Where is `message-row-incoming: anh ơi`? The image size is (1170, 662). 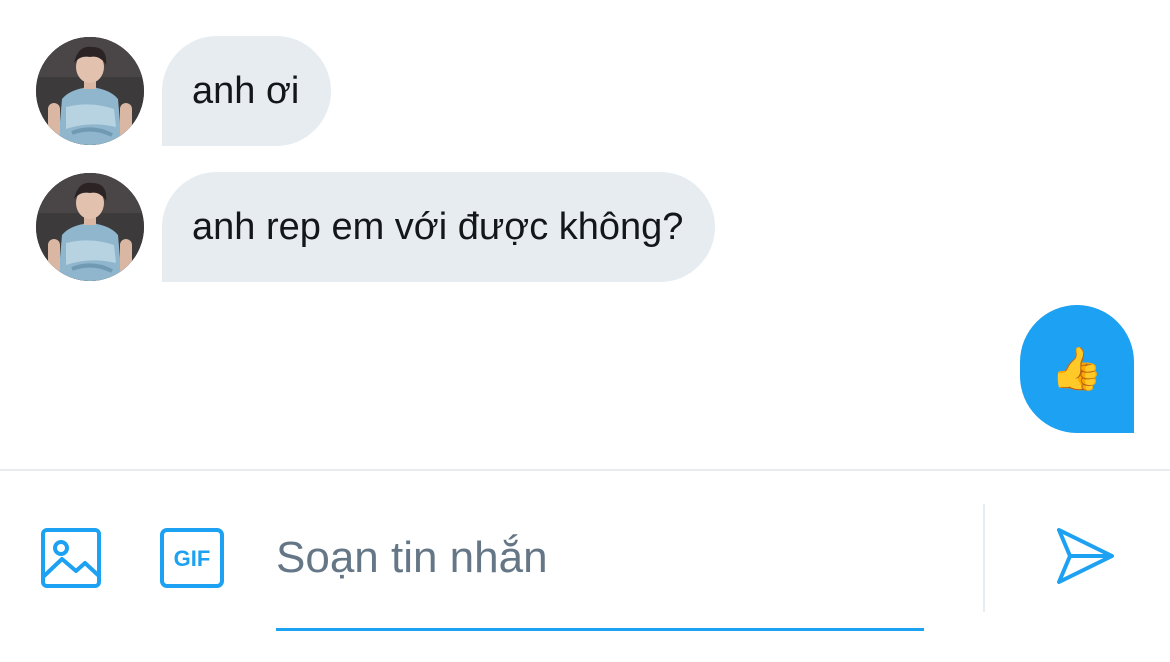
message-row-incoming: anh ơi is located at coordinates (184, 91).